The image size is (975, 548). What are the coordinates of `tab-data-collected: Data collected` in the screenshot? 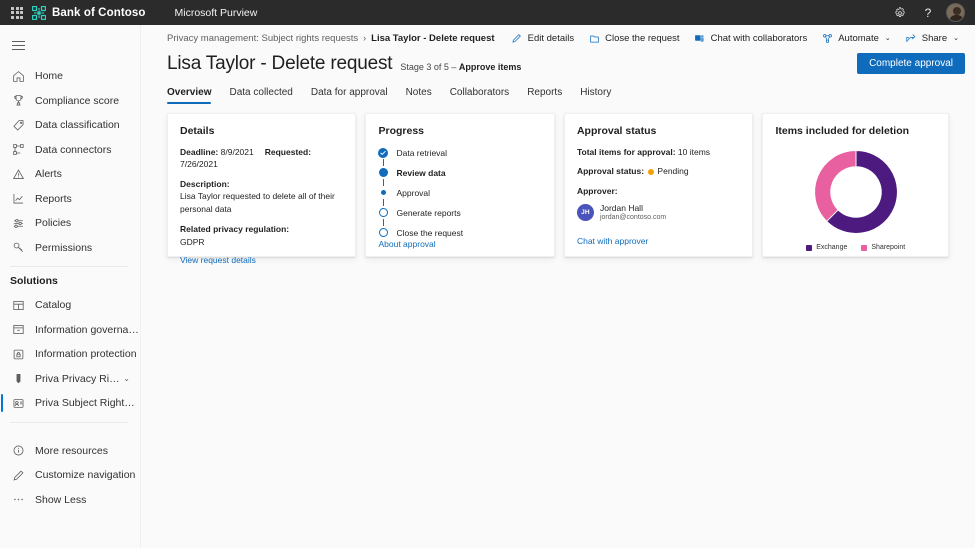 It's located at (260, 94).